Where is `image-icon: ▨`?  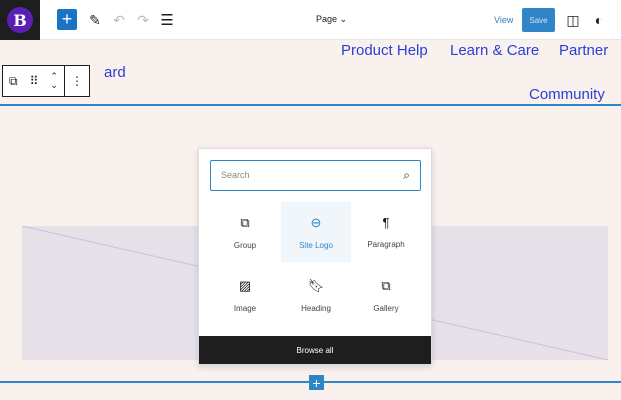
image-icon: ▨ is located at coordinates (245, 285).